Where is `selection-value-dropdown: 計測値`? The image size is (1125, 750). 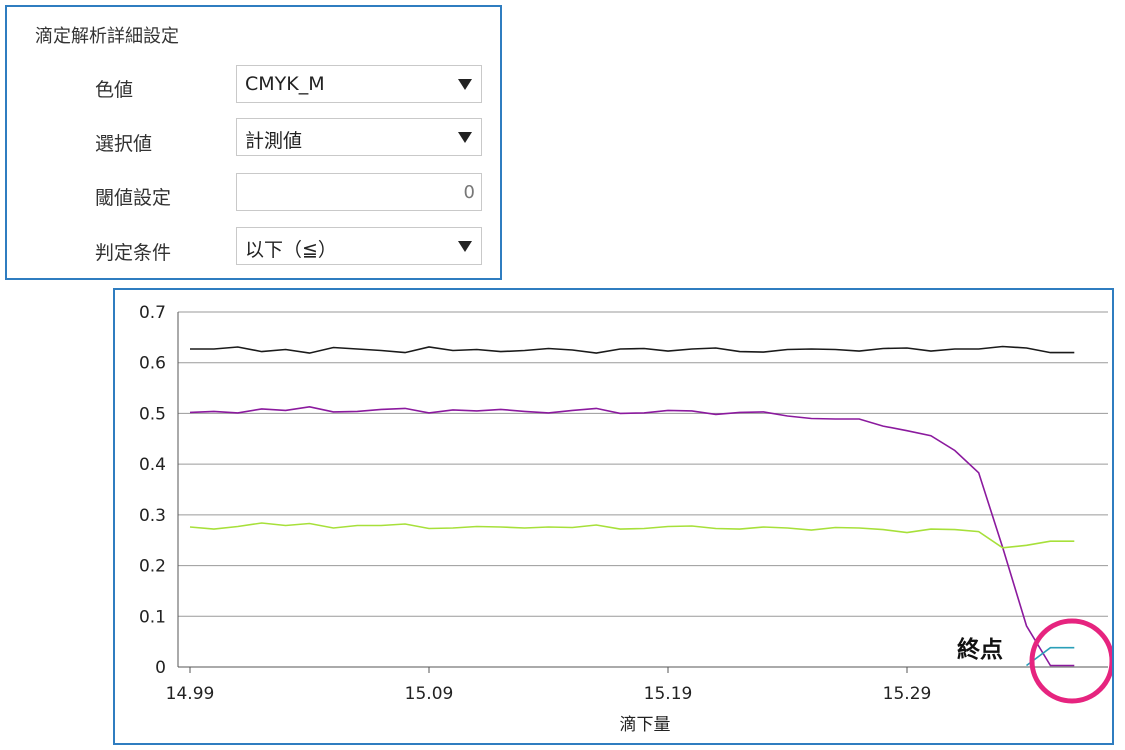
selection-value-dropdown: 計測値 is located at coordinates (359, 137).